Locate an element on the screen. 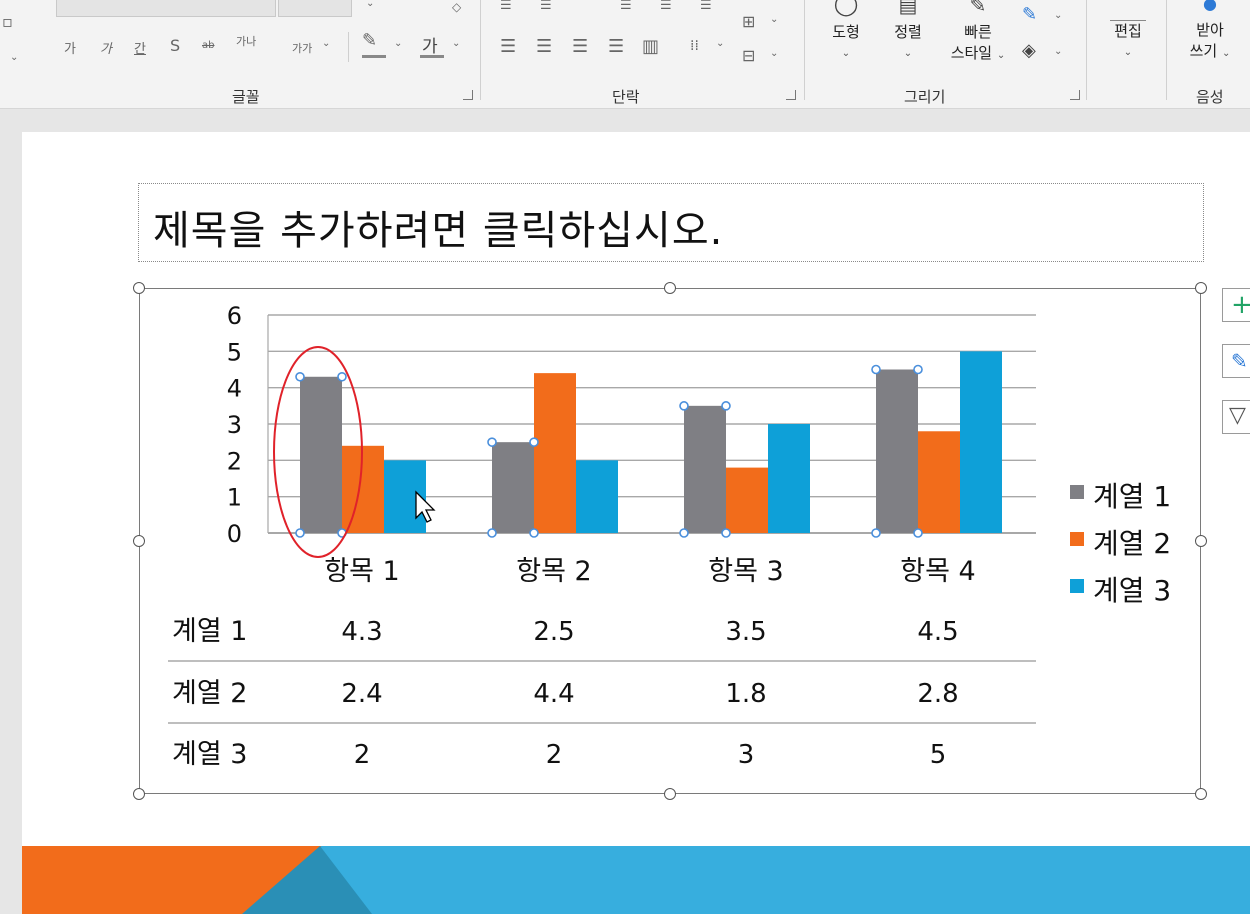 Image resolution: width=1250 pixels, height=914 pixels. highlight-color-icon: ✎ is located at coordinates (369, 40).